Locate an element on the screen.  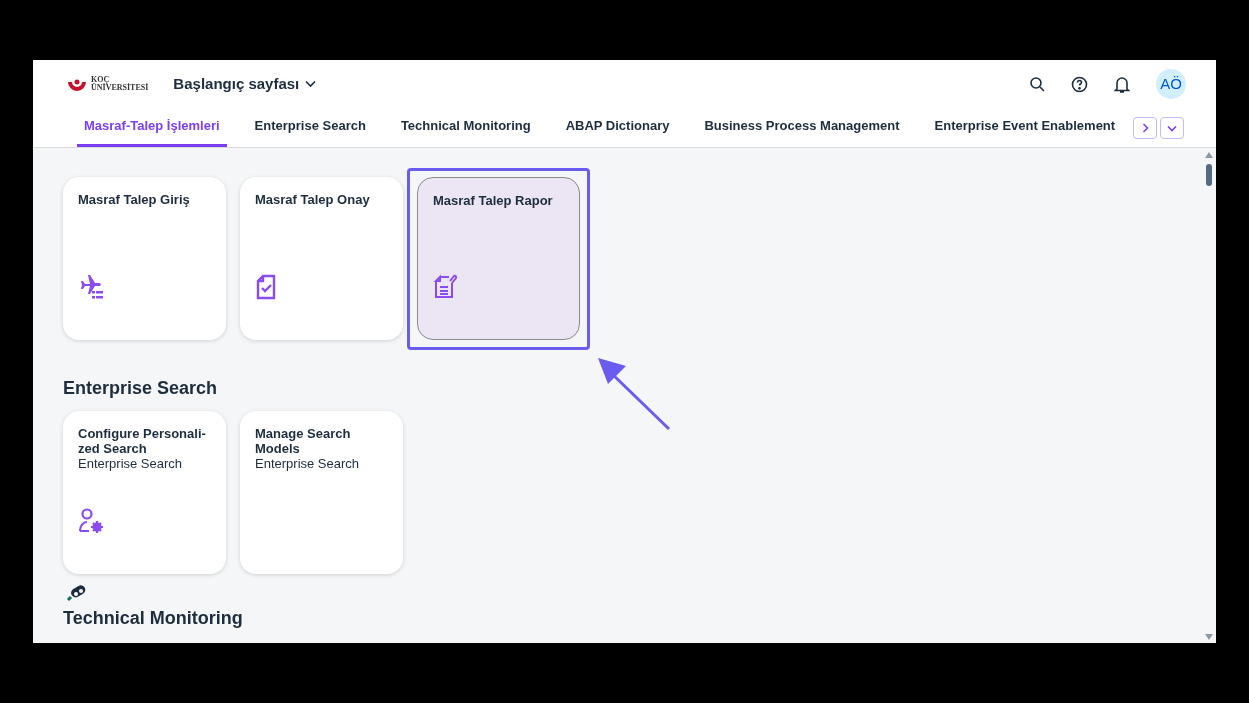
chevron-right-icon is located at coordinates (1145, 128).